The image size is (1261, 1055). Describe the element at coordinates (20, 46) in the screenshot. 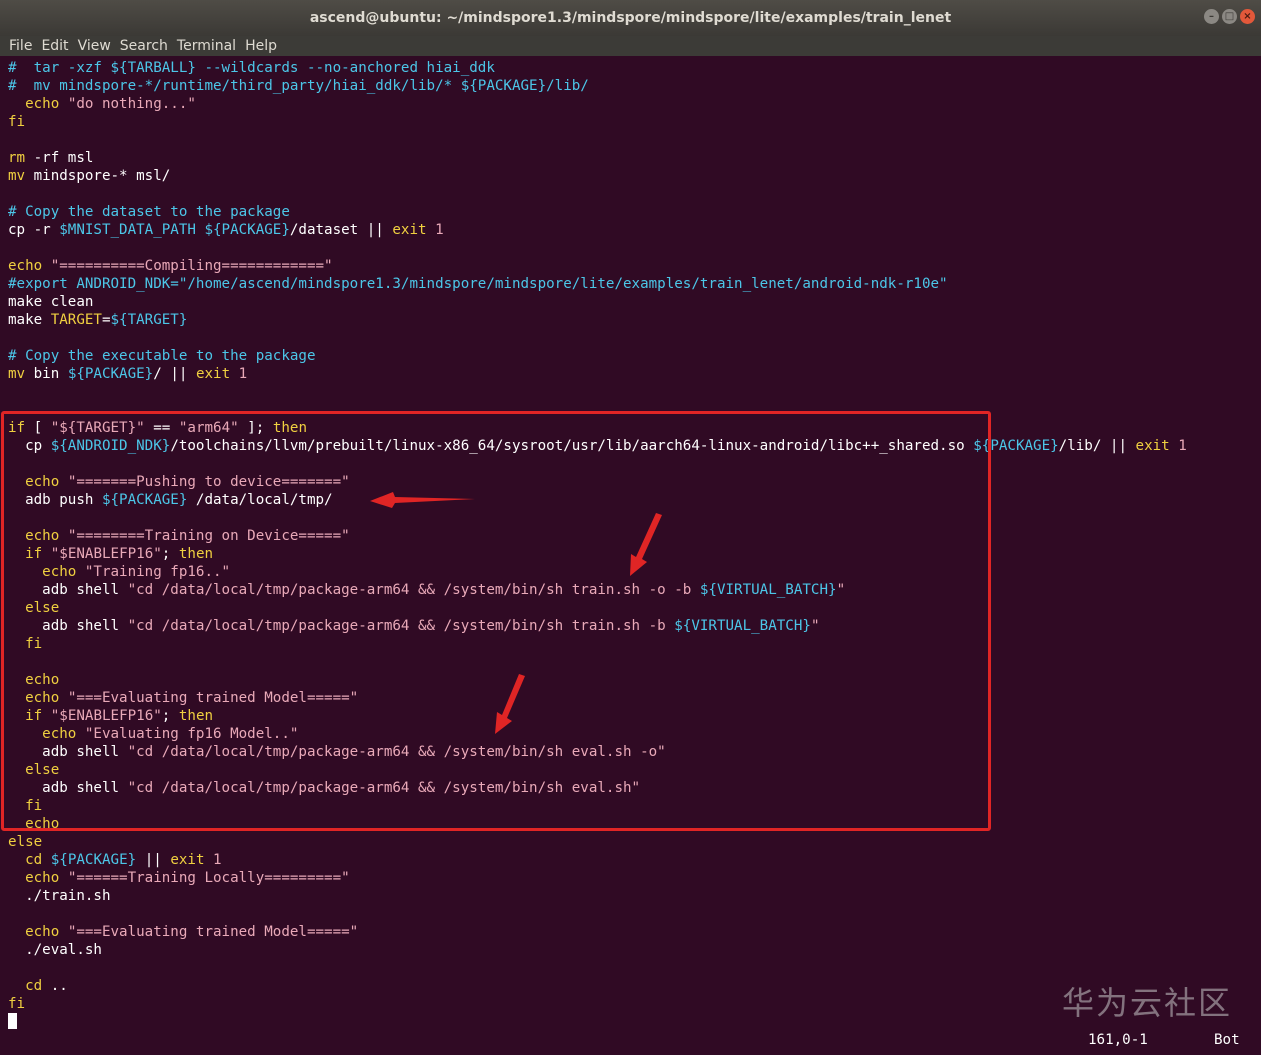

I see `menu-file: File` at that location.